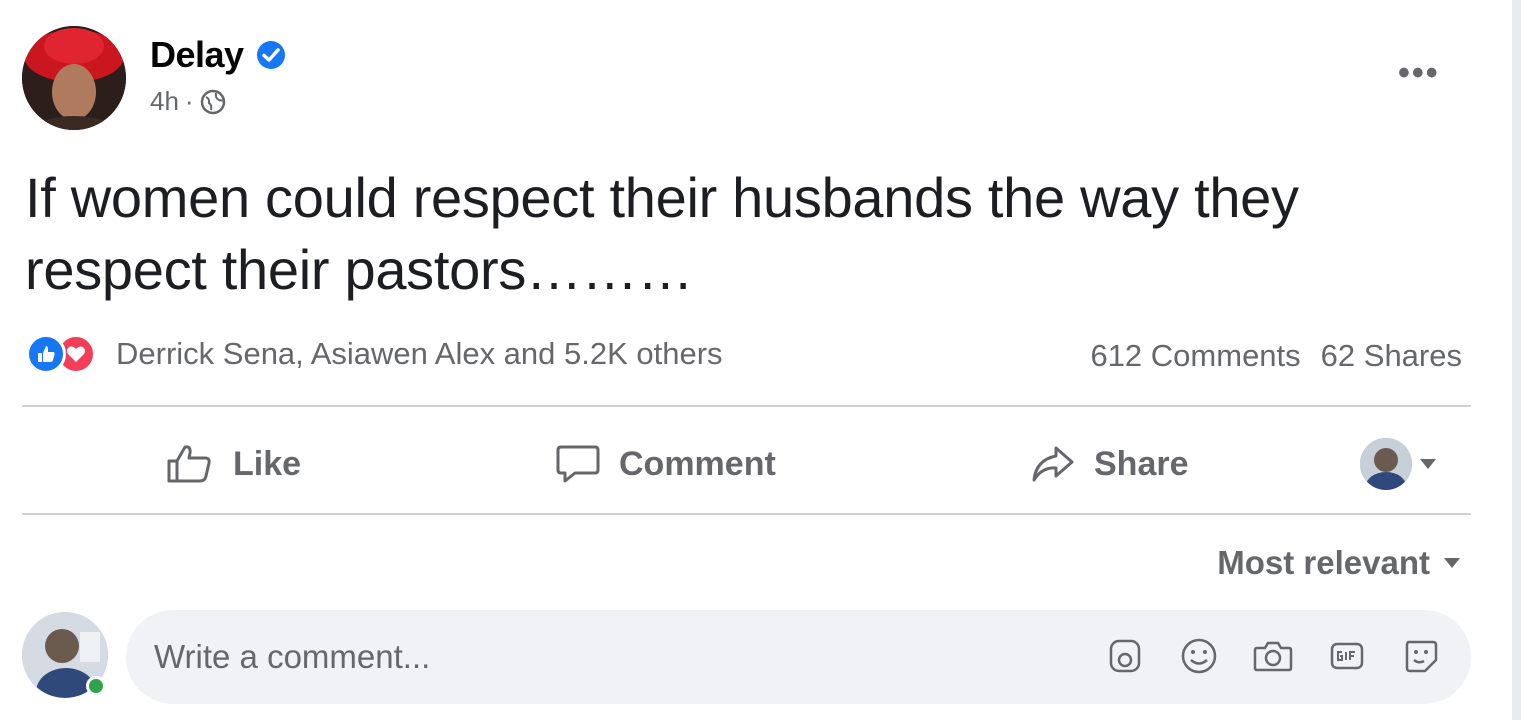  Describe the element at coordinates (578, 464) in the screenshot. I see `comment-bubble-icon` at that location.